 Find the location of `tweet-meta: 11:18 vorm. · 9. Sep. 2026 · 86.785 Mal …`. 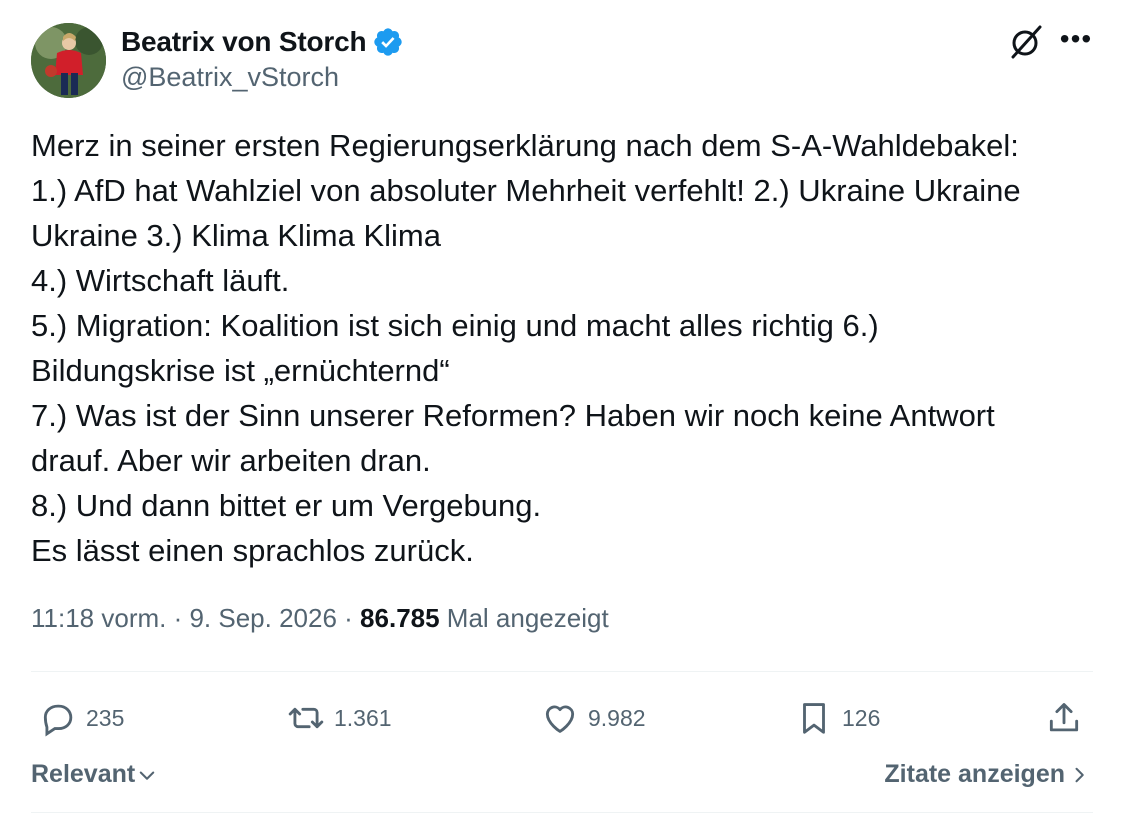

tweet-meta: 11:18 vorm. · 9. Sep. 2026 · 86.785 Mal … is located at coordinates (320, 618).